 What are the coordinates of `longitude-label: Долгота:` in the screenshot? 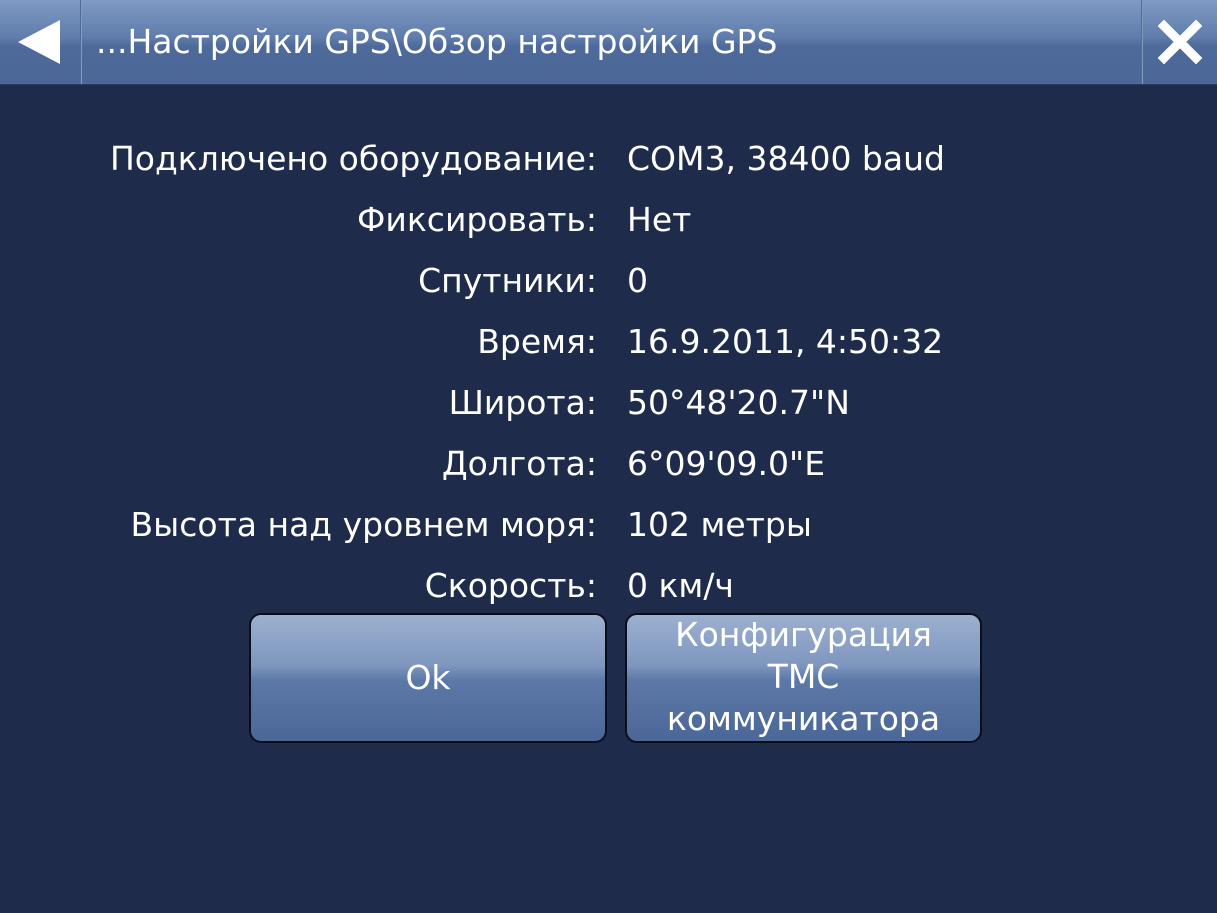 It's located at (519, 463).